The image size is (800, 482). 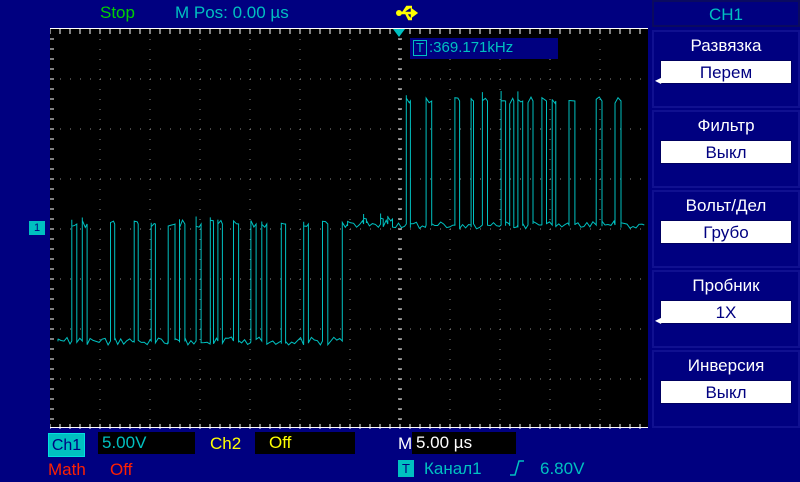 I want to click on menu-item-1: Фильтр Выкл, so click(x=726, y=149).